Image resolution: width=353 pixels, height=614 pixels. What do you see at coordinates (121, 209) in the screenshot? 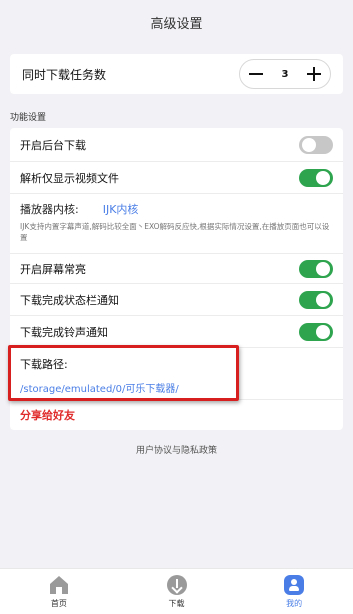
I see `player-core-value: IJK内核` at bounding box center [121, 209].